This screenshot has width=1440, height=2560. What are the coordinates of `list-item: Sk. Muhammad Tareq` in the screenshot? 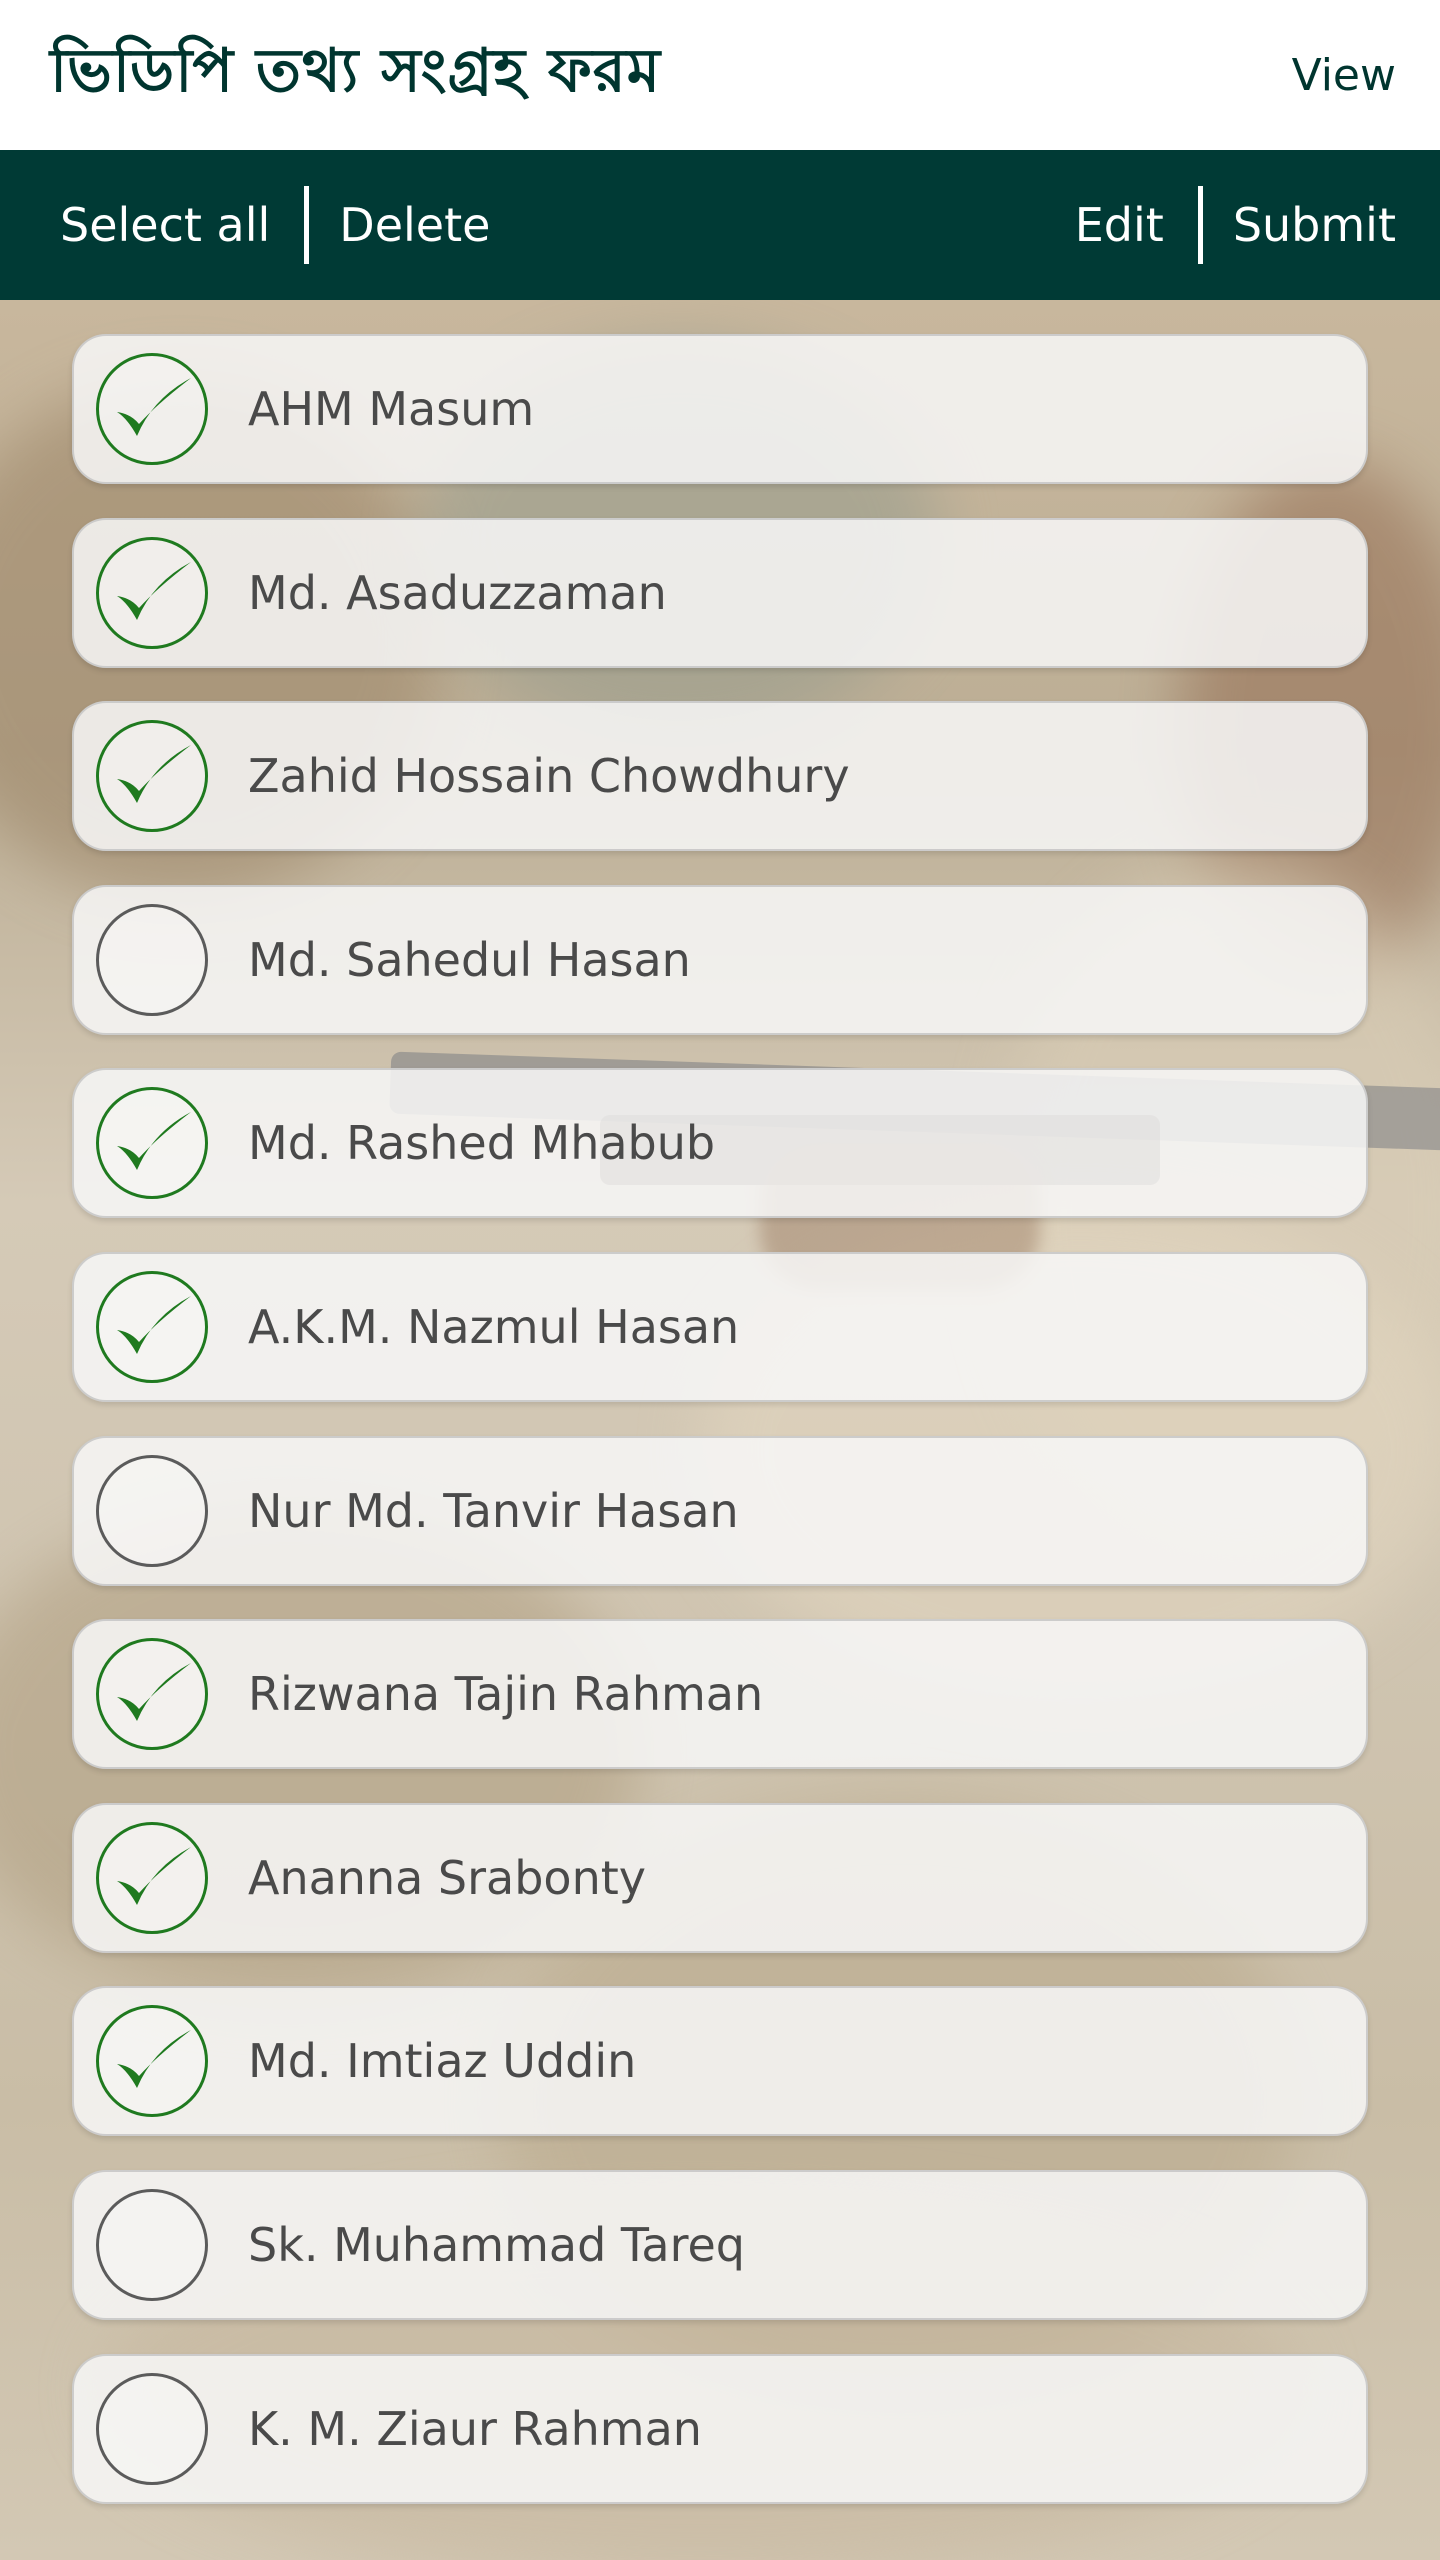 It's located at (720, 2244).